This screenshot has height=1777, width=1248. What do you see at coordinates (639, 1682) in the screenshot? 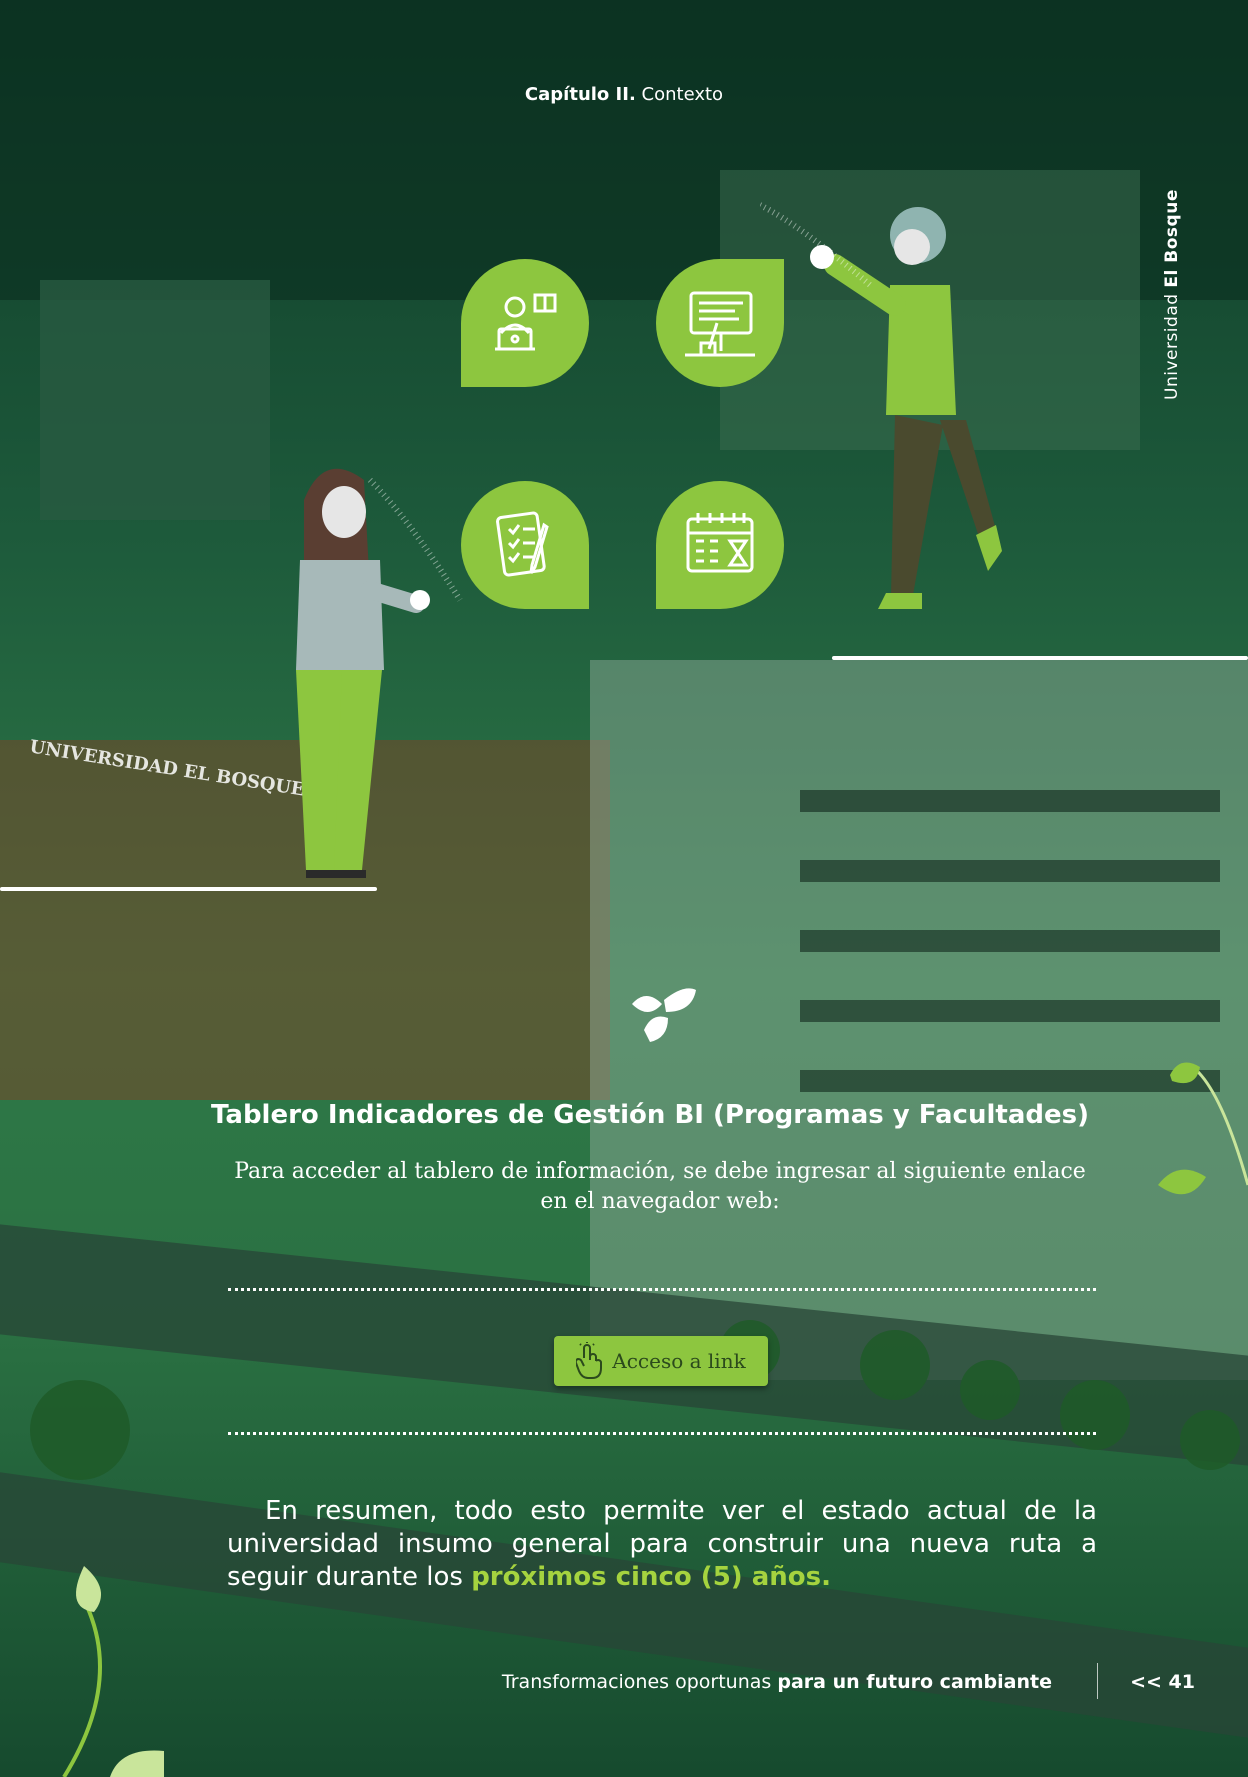
I see `footer-tagline-regular: Transformaciones oportunas` at bounding box center [639, 1682].